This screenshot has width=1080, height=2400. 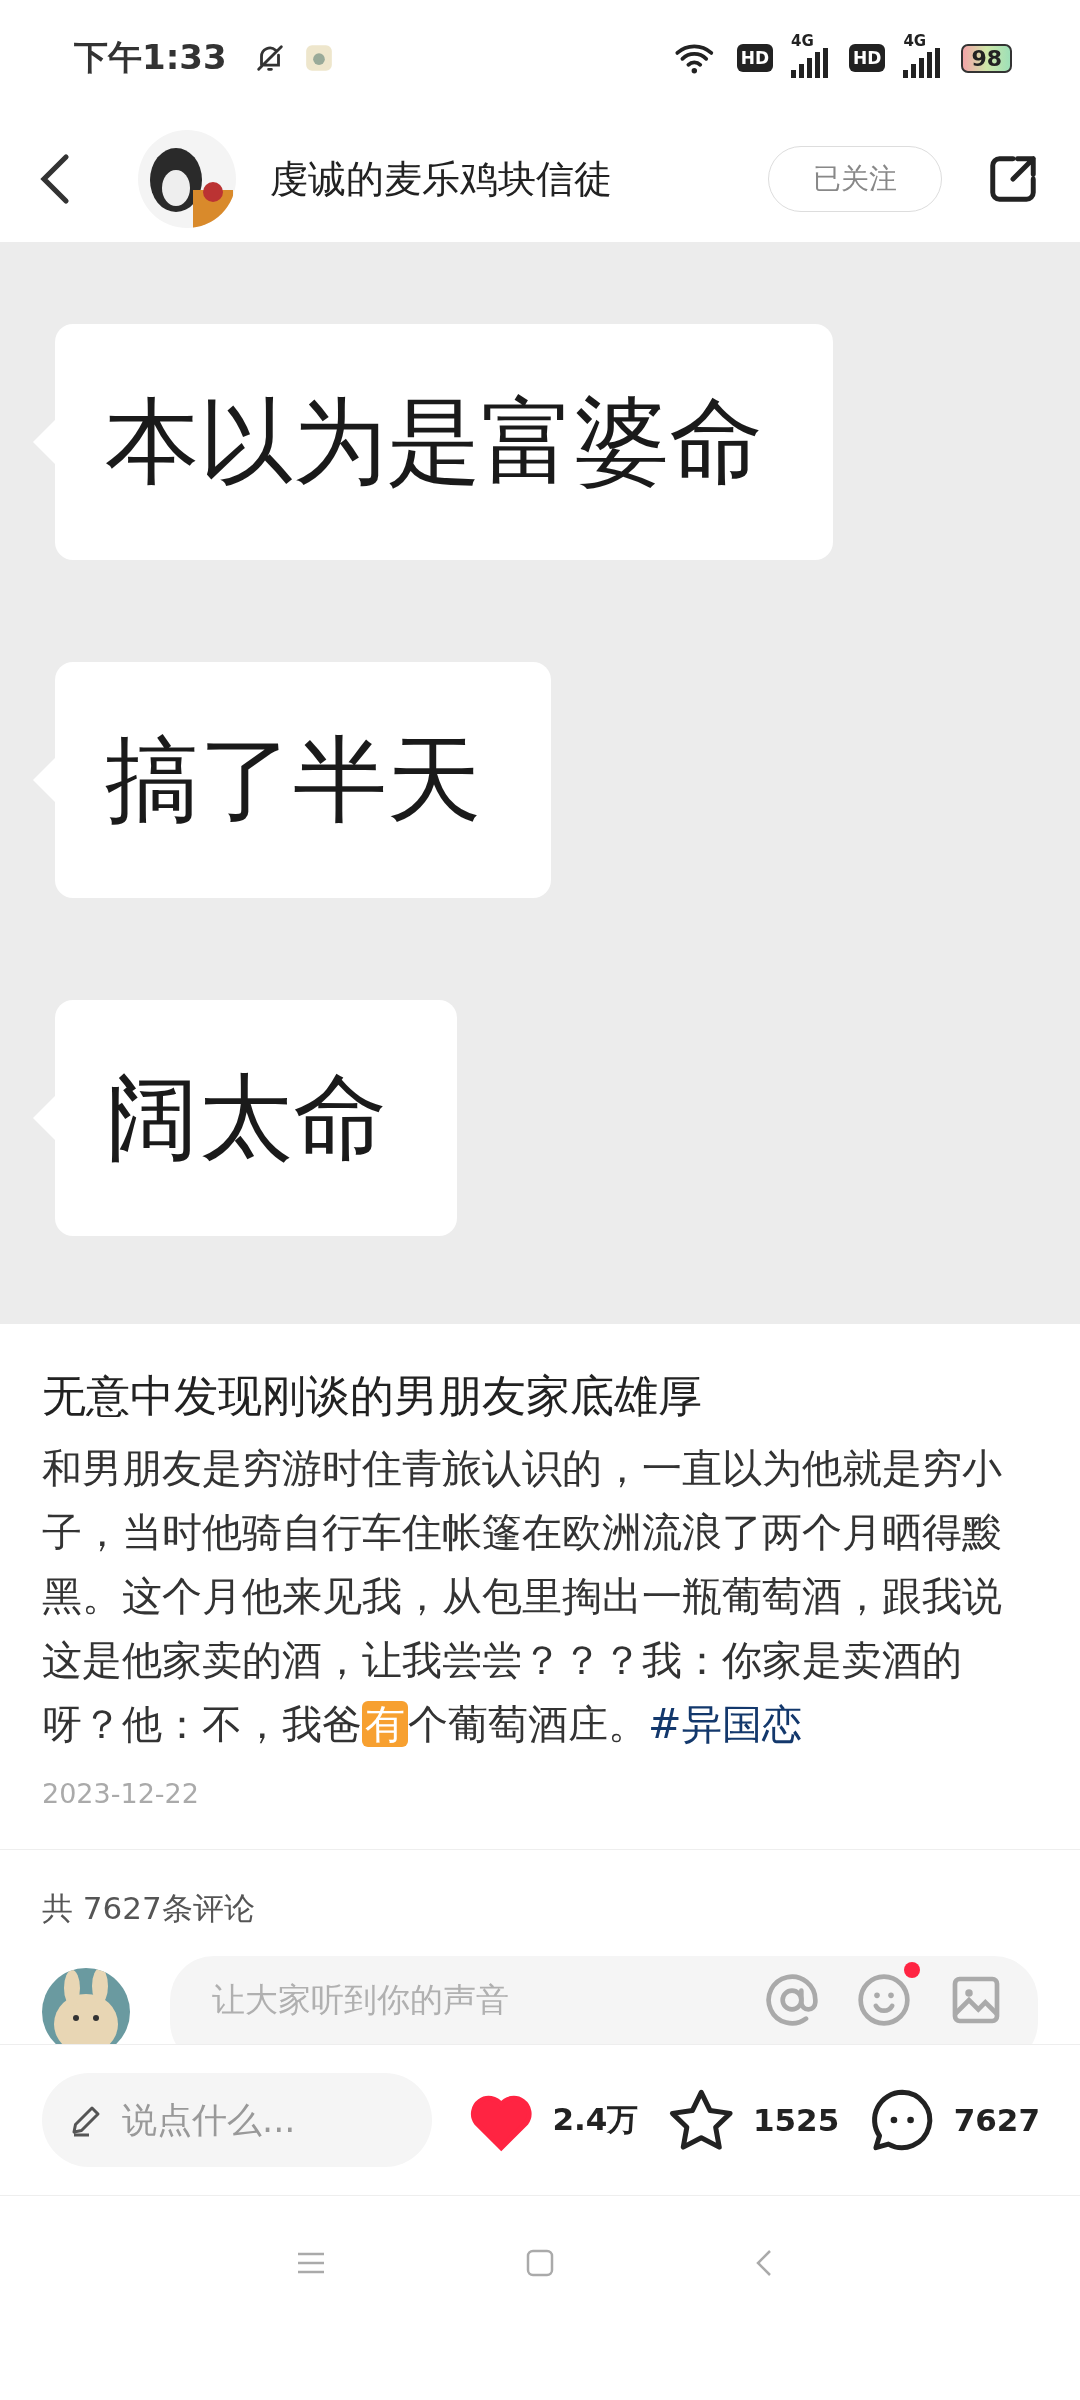 I want to click on comment-total: 7627, so click(x=996, y=2120).